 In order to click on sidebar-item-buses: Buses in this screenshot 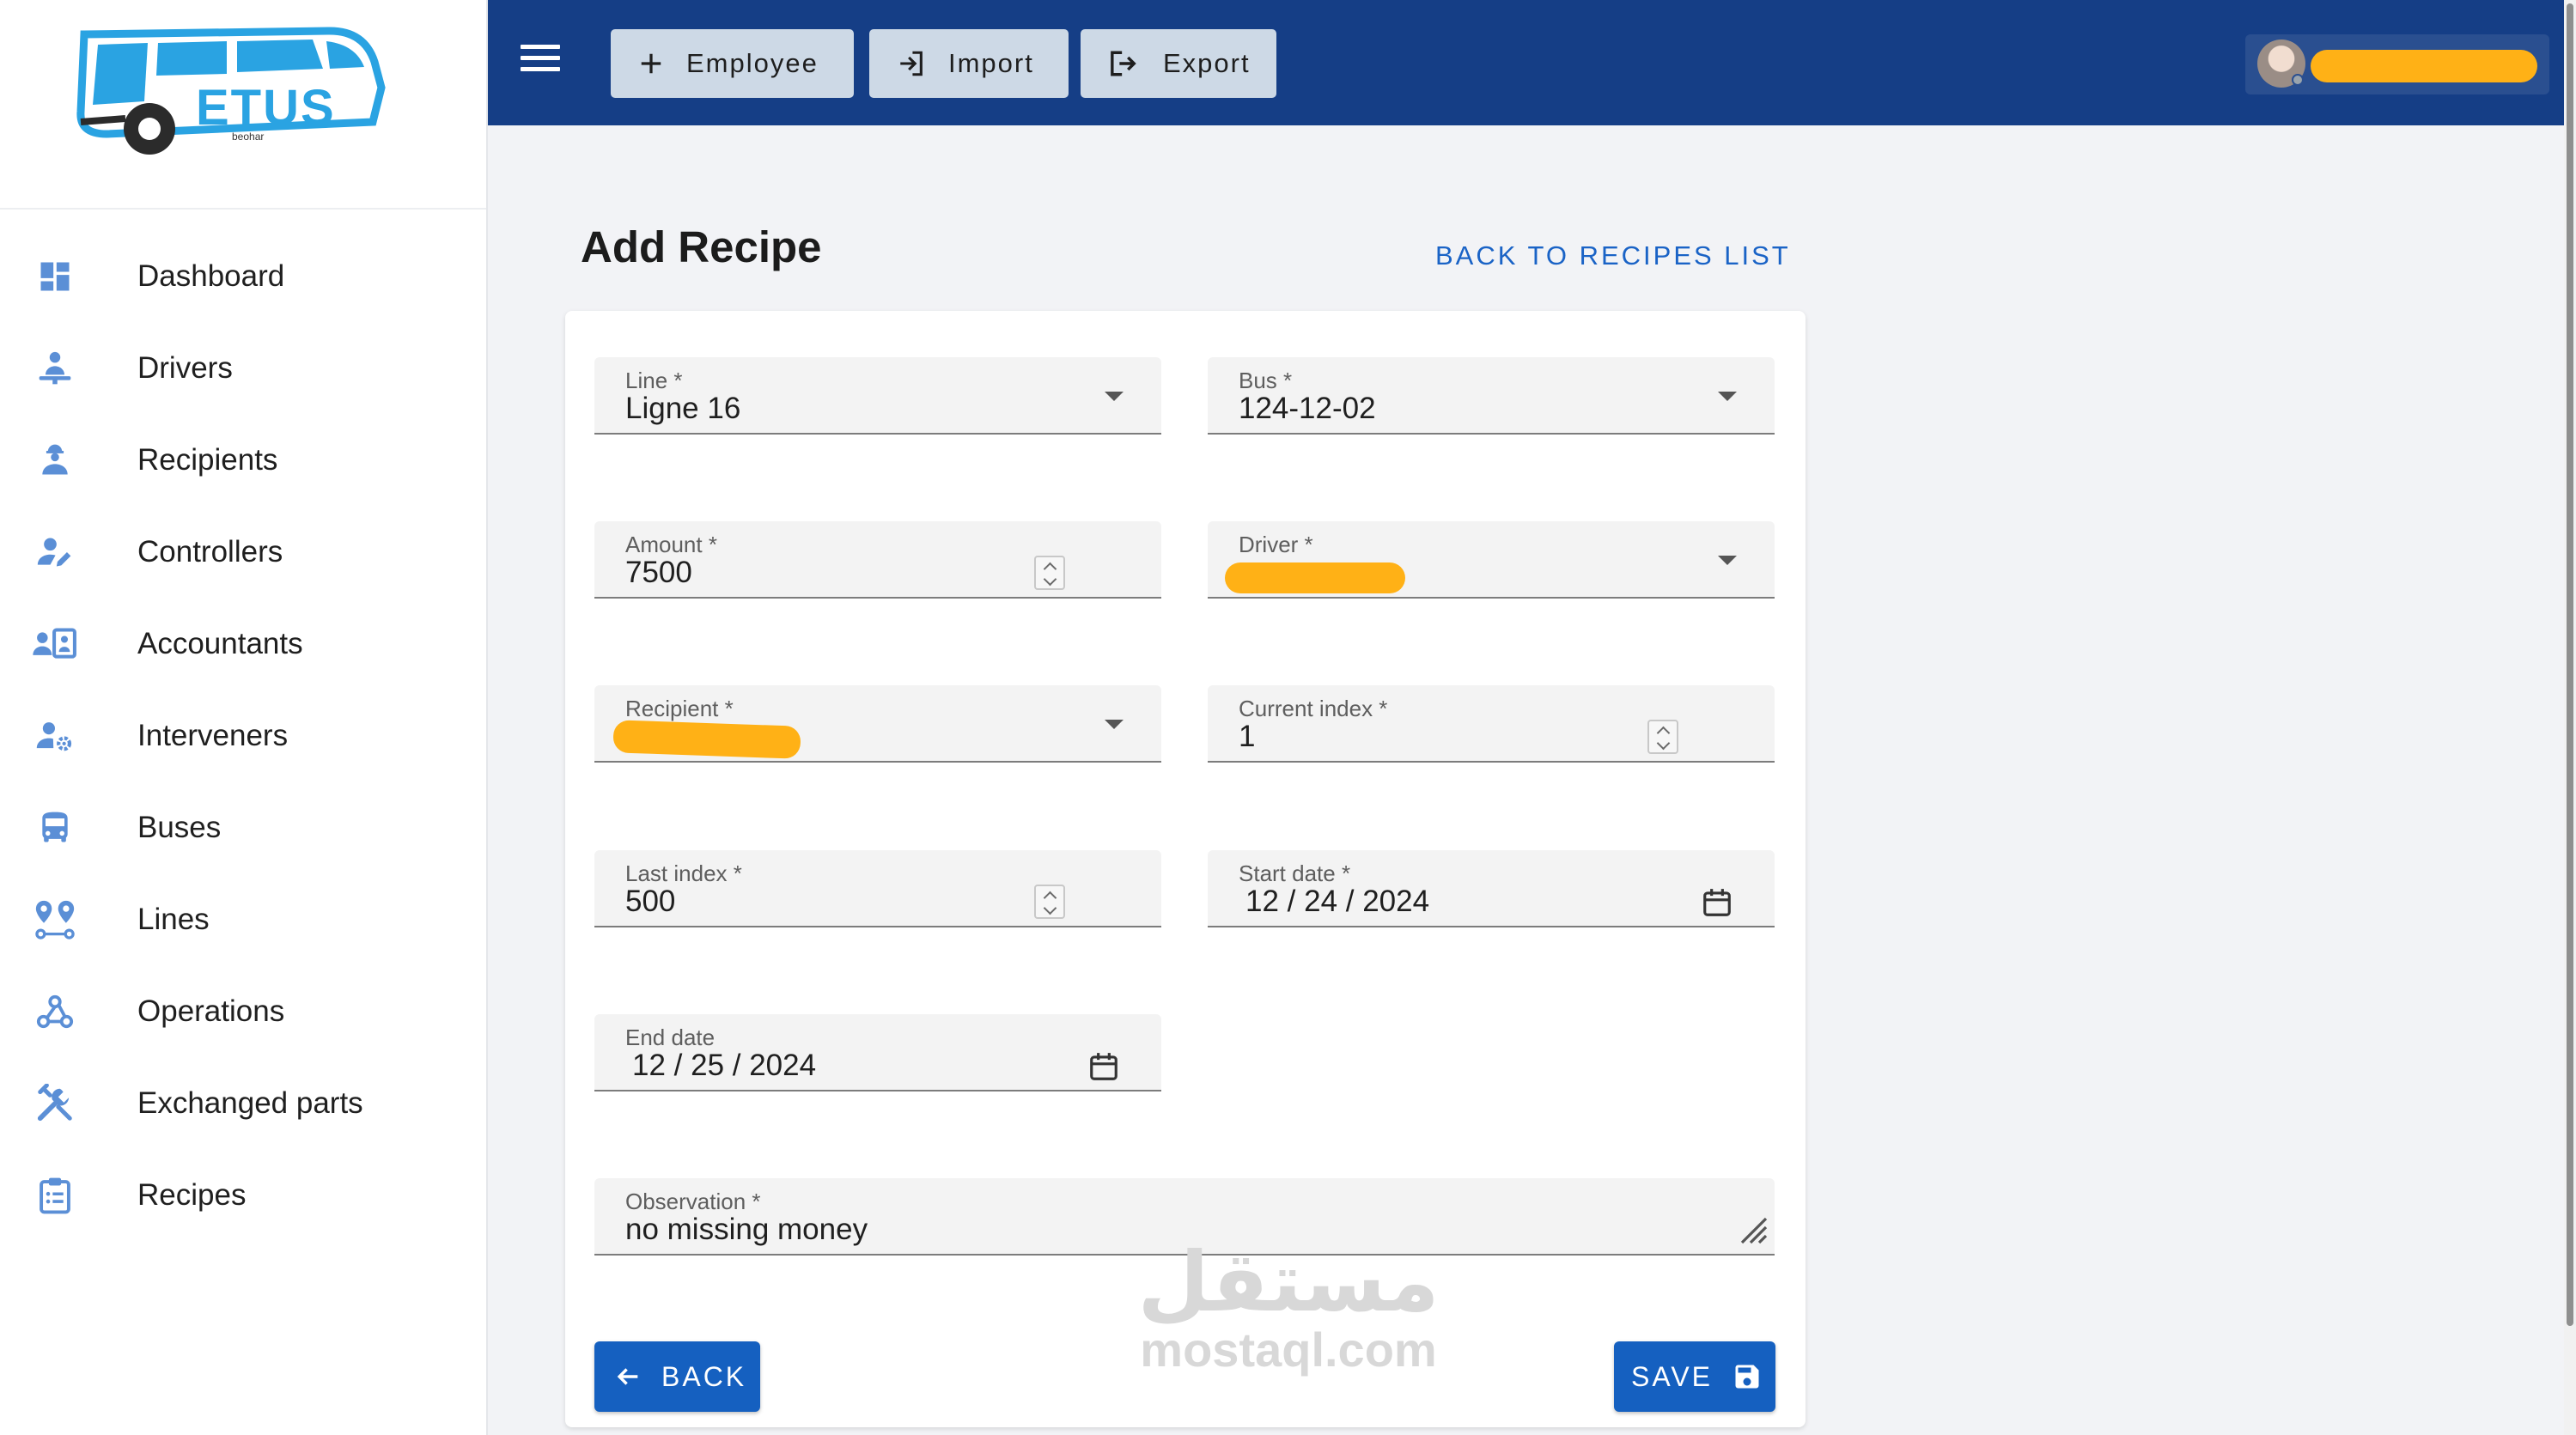, I will do `click(243, 827)`.